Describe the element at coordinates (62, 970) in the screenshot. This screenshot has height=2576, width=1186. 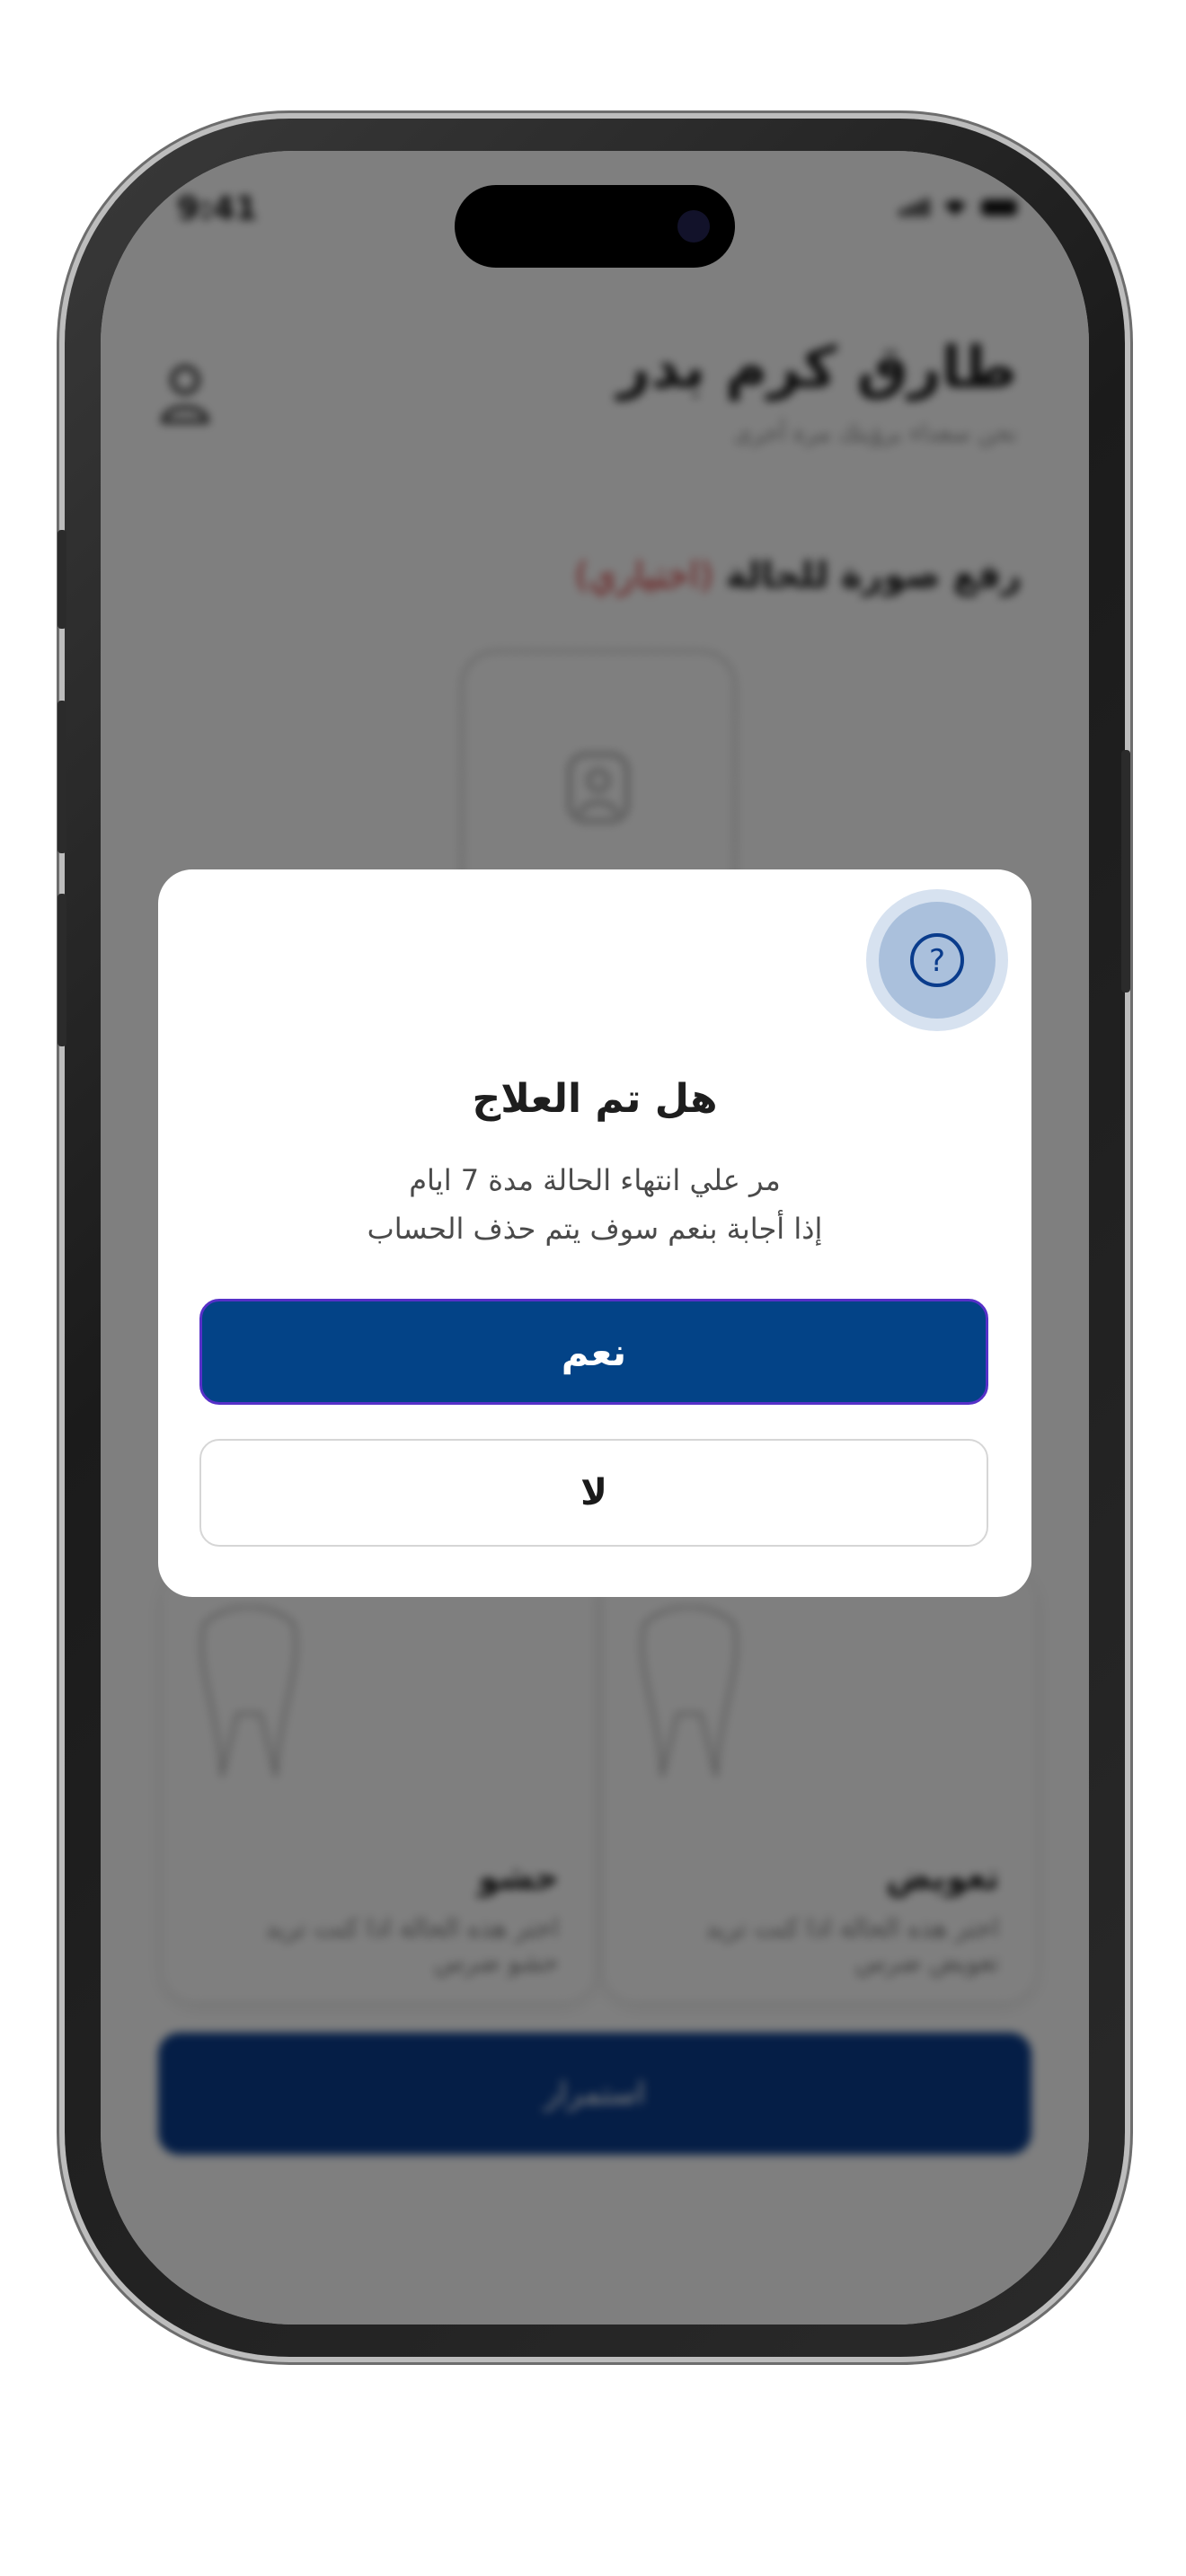
I see `volume-down-button` at that location.